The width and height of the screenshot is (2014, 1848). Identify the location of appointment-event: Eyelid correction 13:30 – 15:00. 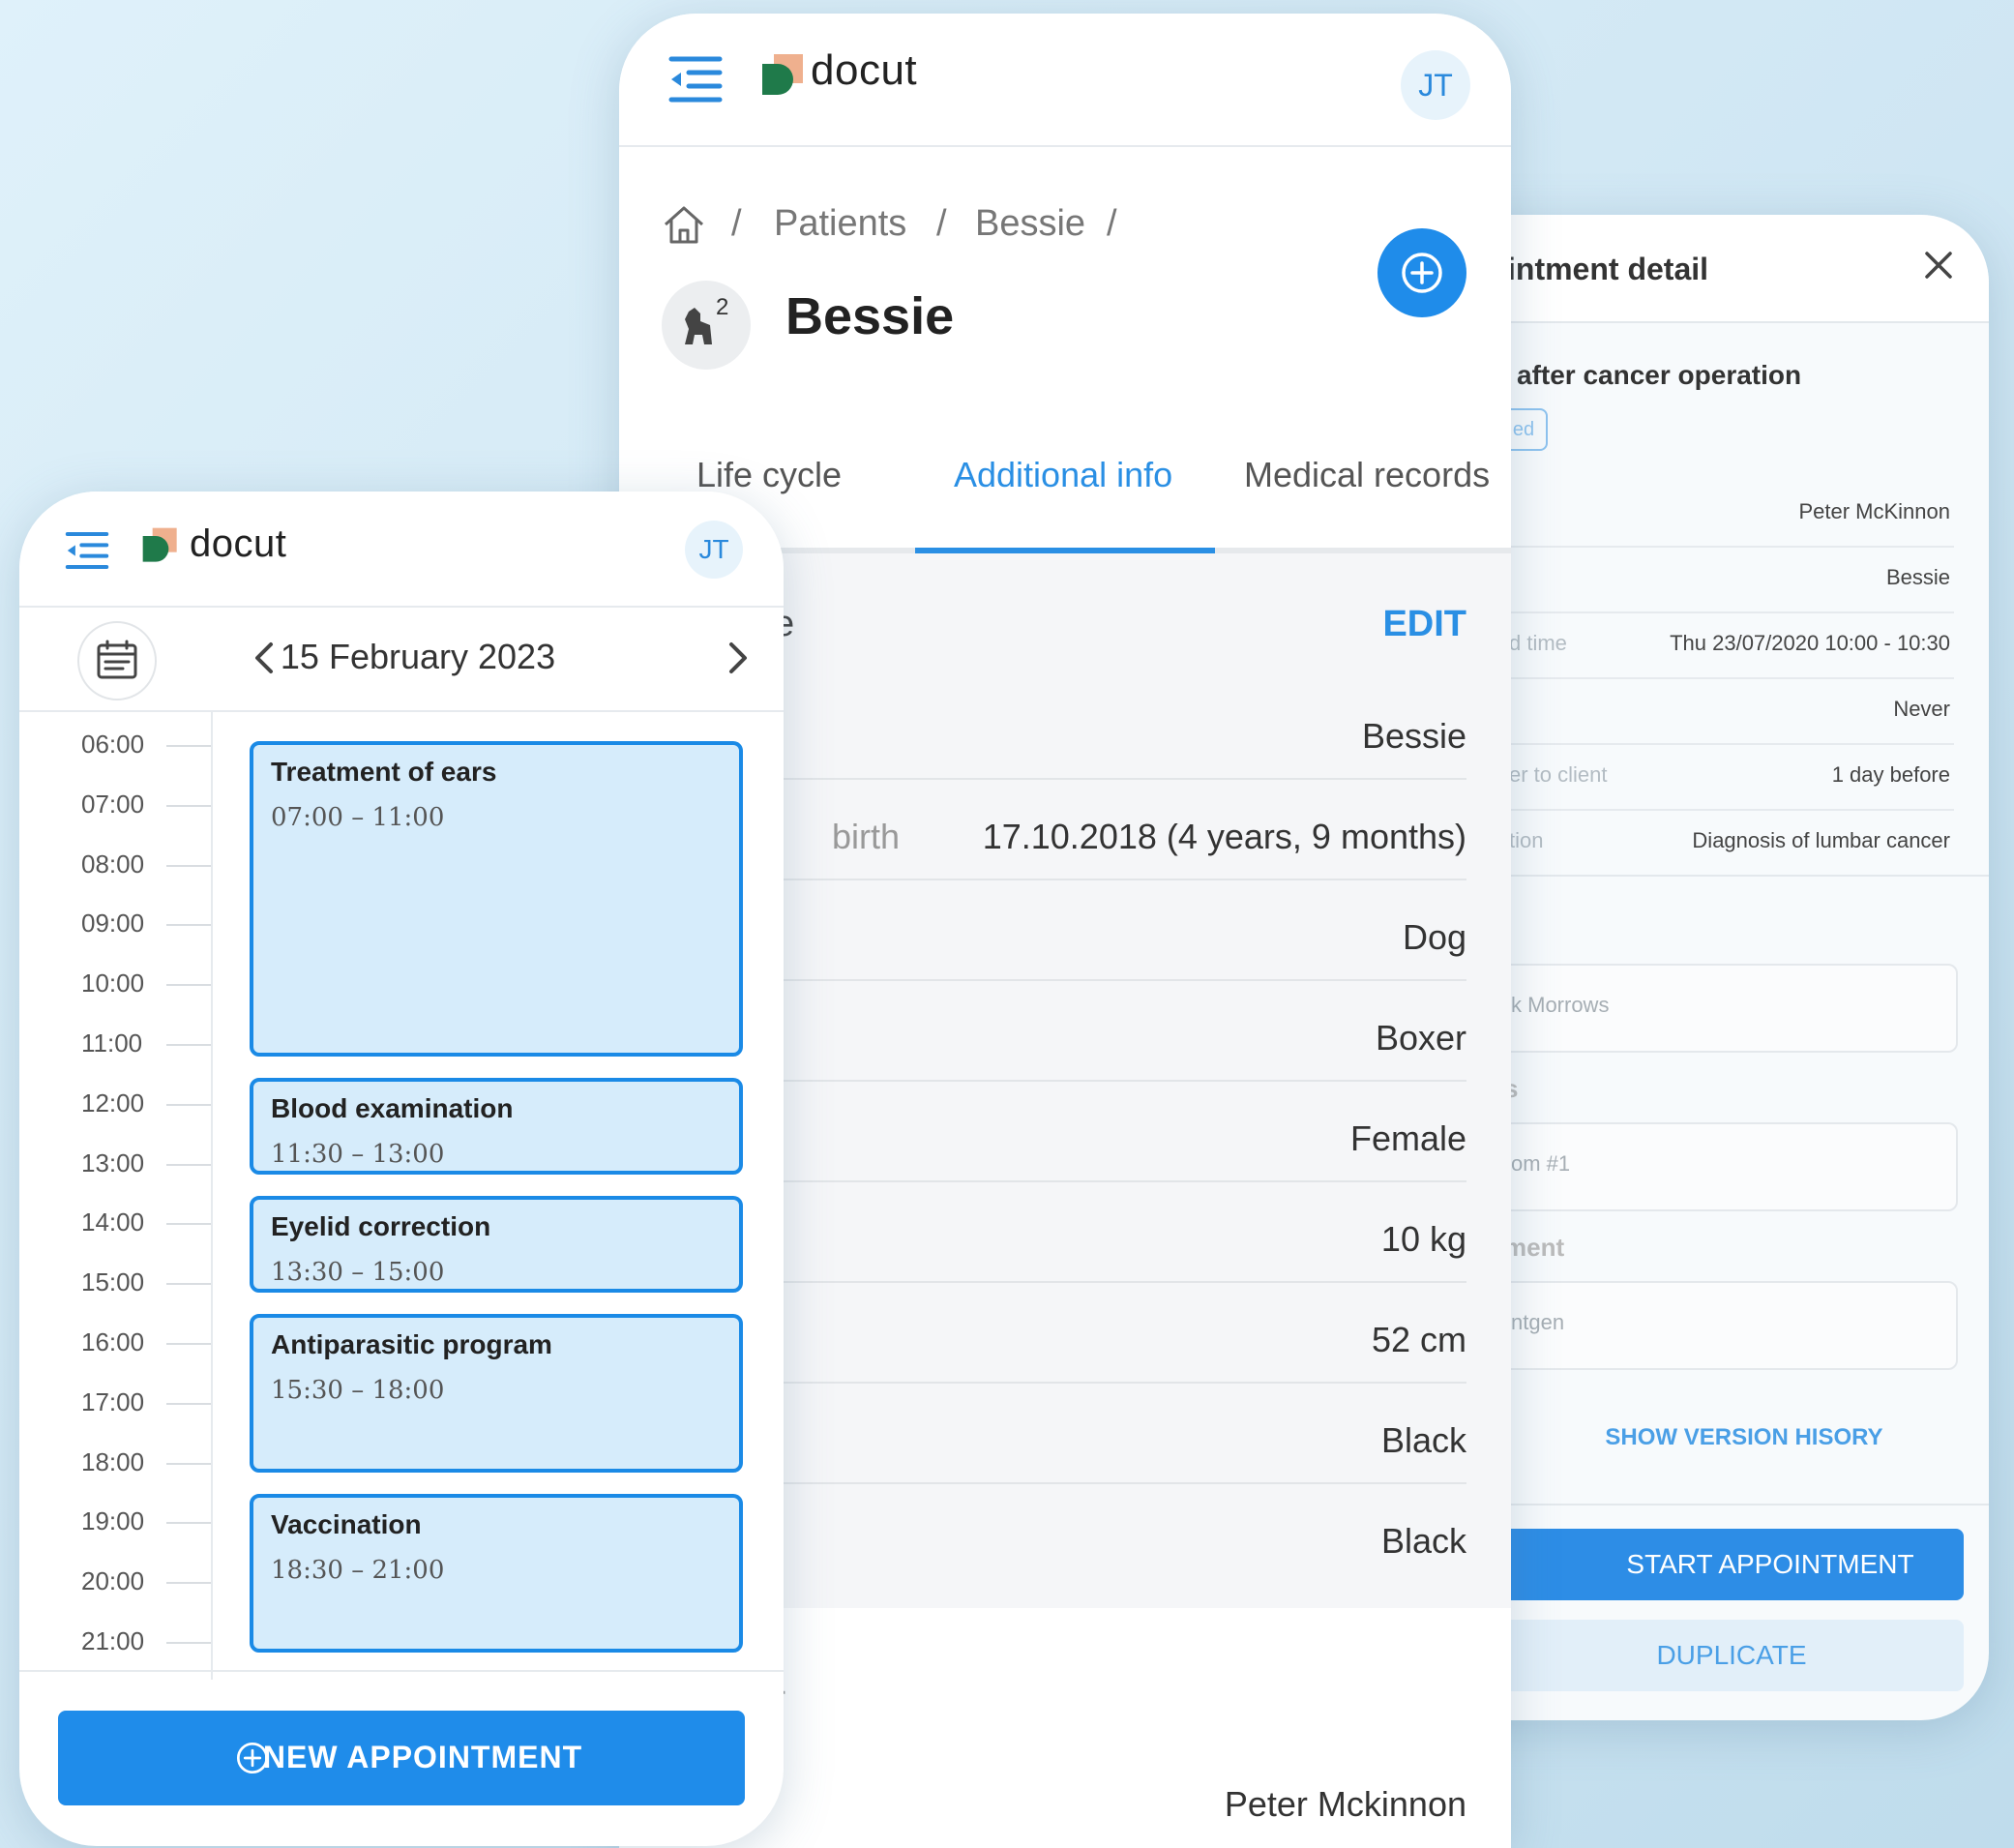
(496, 1244).